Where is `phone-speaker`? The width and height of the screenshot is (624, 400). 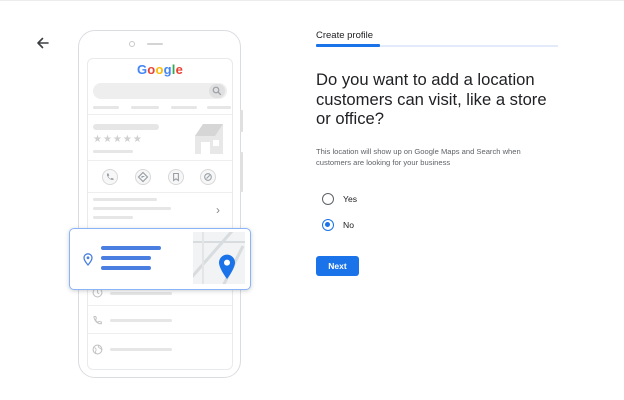
phone-speaker is located at coordinates (155, 44).